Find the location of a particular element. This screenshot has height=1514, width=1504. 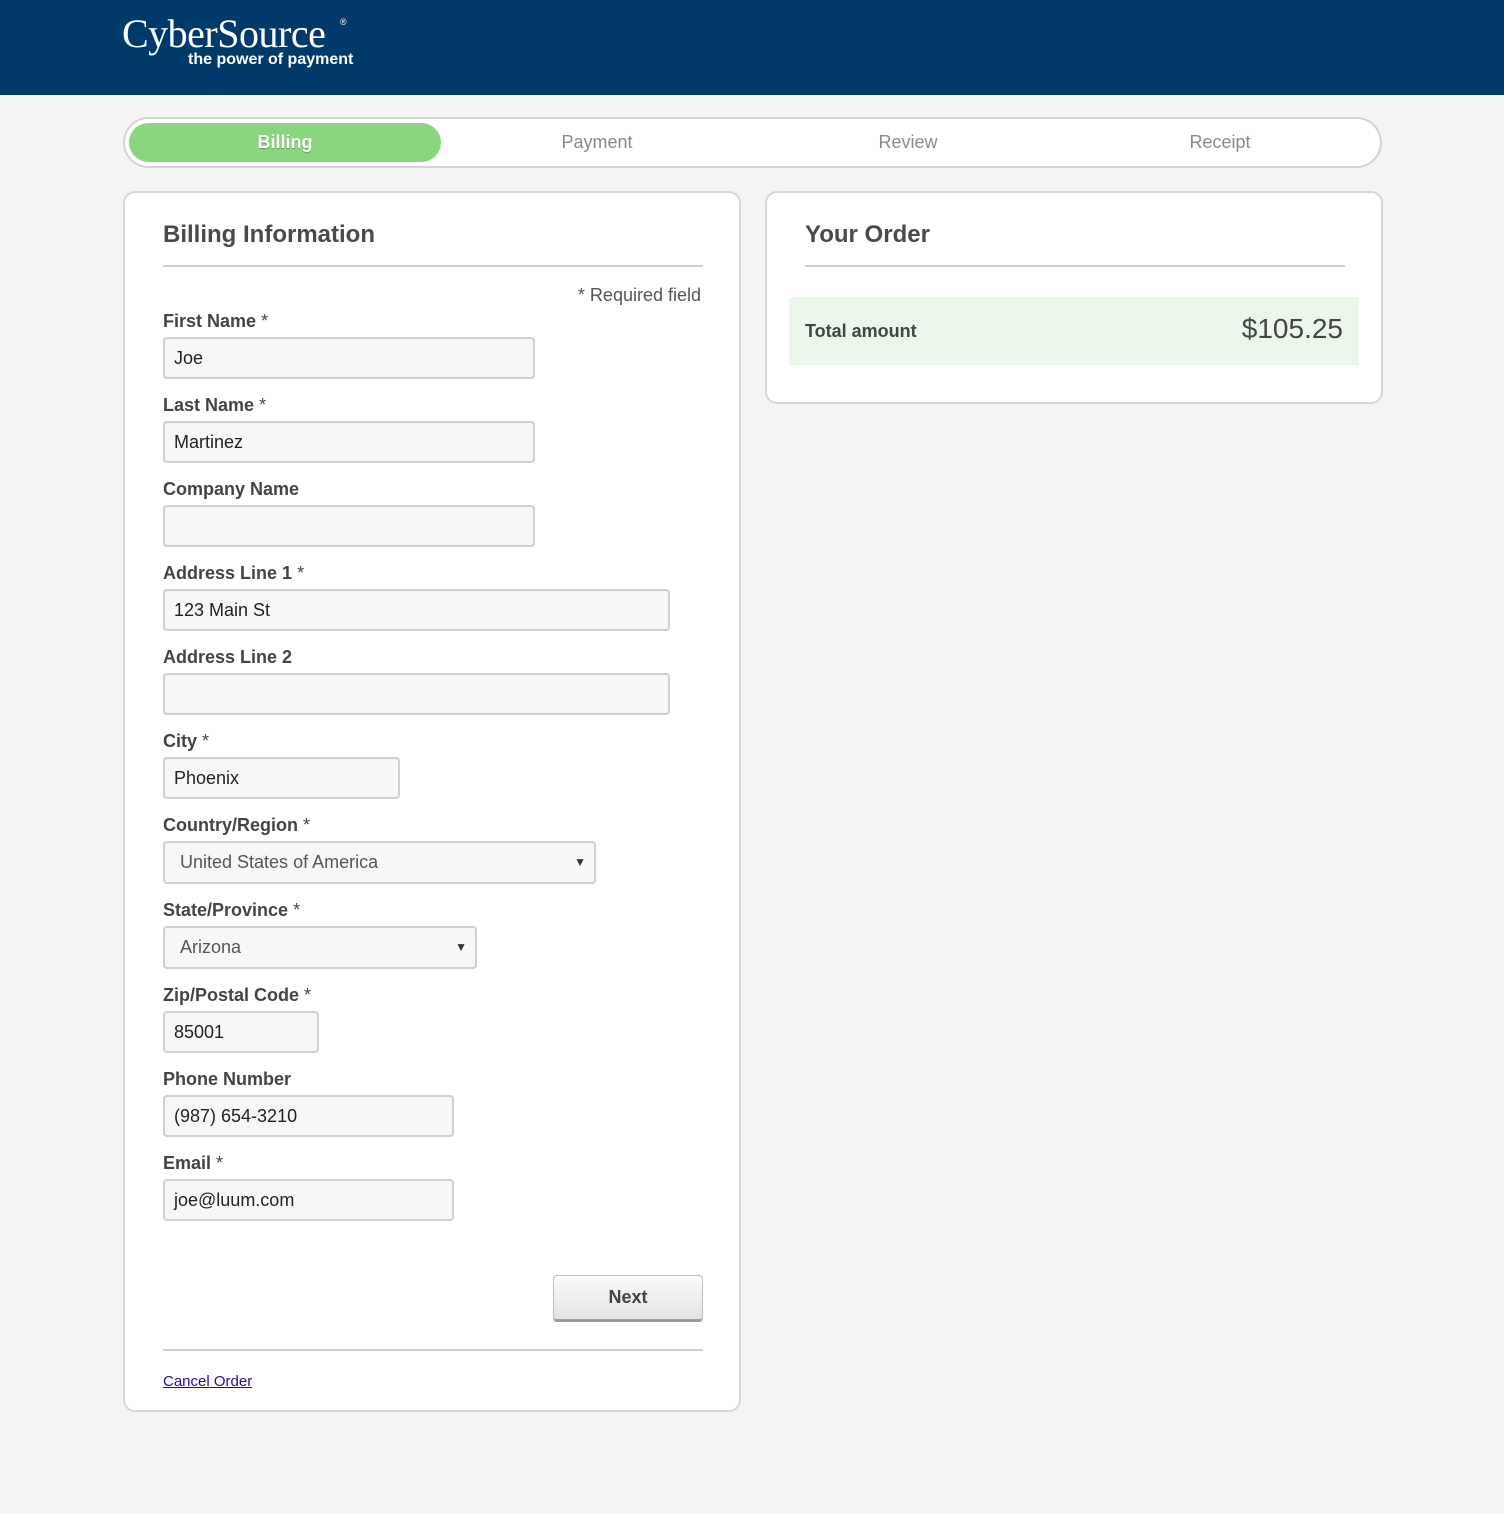

state-label: State/Province * is located at coordinates (232, 910).